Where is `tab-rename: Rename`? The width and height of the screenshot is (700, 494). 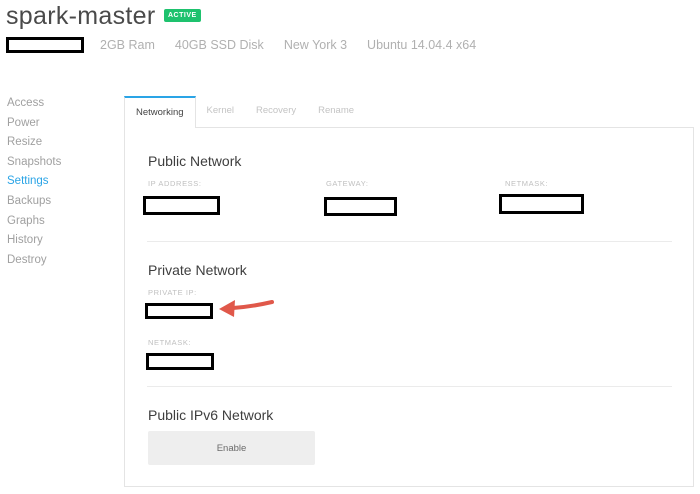
tab-rename: Rename is located at coordinates (336, 111).